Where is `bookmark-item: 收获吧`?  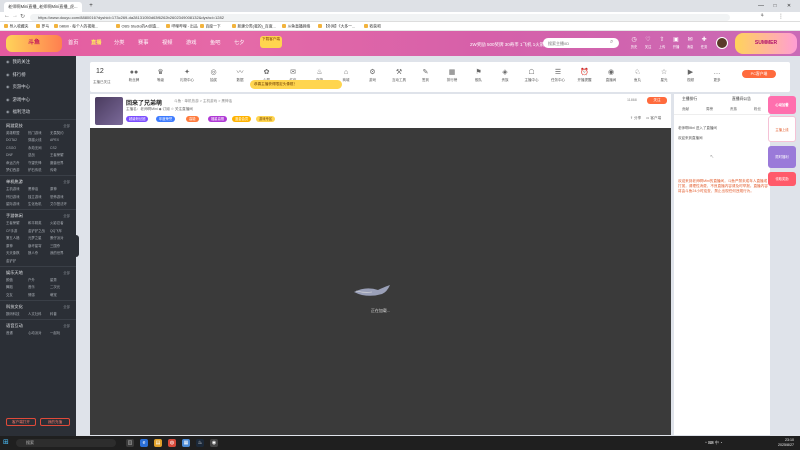
bookmark-item: 收获吧 is located at coordinates (372, 27).